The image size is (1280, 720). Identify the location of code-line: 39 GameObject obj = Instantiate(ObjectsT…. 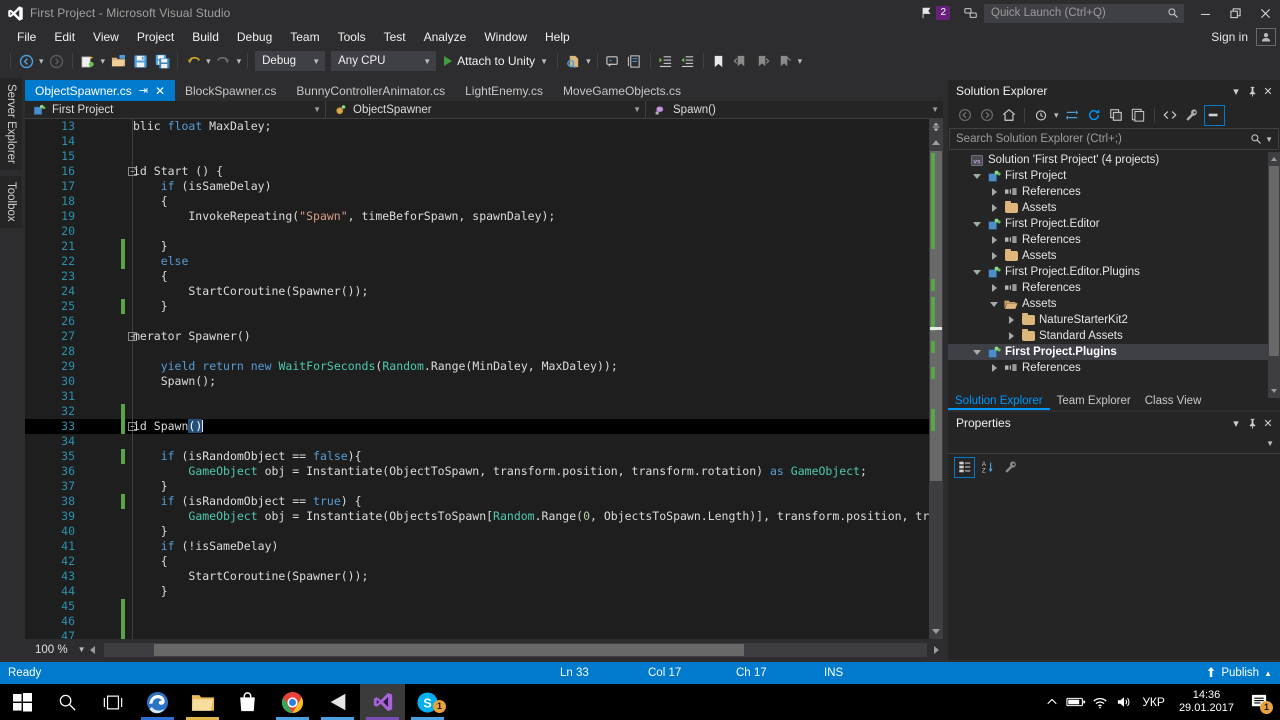
(477, 516).